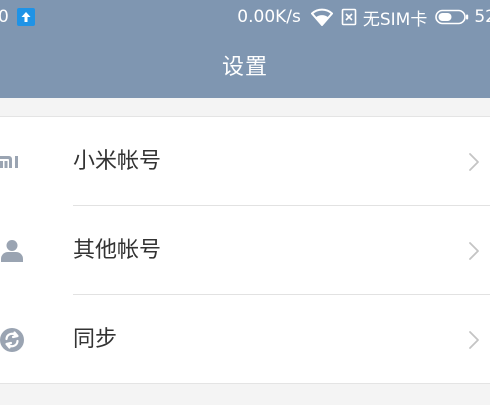 This screenshot has width=490, height=405. Describe the element at coordinates (395, 19) in the screenshot. I see `sim-status-text: 无SIM卡` at that location.